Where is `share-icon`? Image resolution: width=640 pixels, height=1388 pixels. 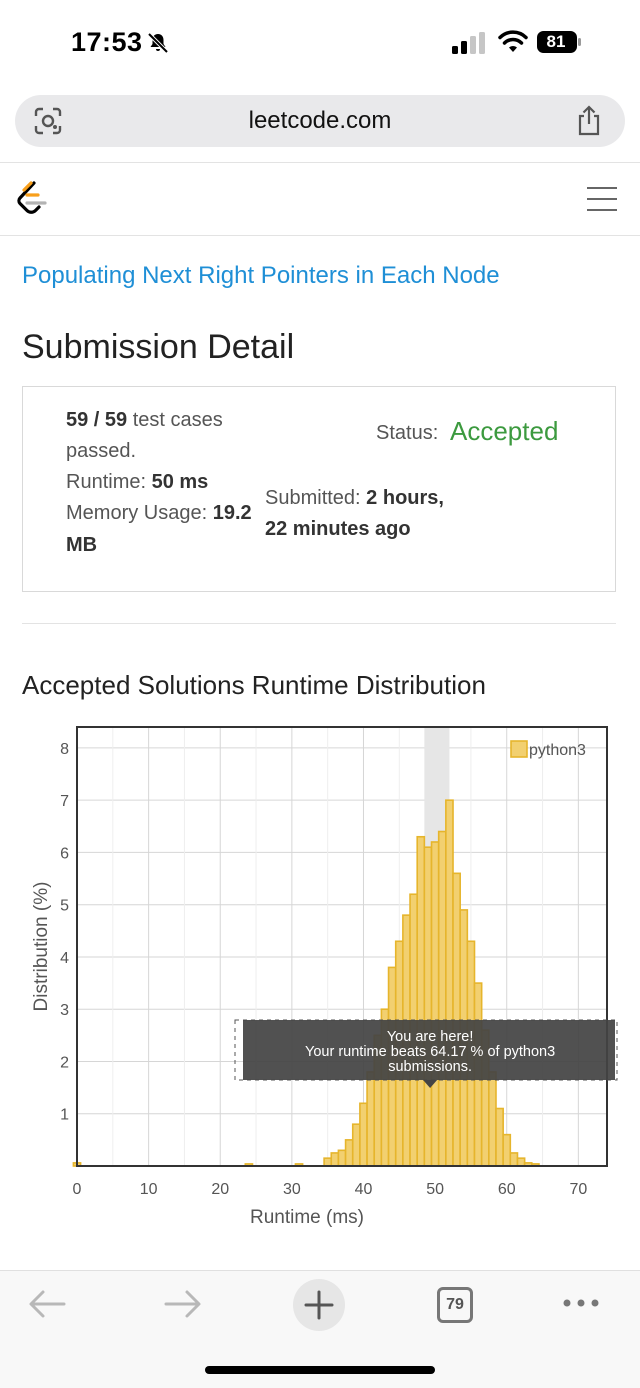 share-icon is located at coordinates (589, 121).